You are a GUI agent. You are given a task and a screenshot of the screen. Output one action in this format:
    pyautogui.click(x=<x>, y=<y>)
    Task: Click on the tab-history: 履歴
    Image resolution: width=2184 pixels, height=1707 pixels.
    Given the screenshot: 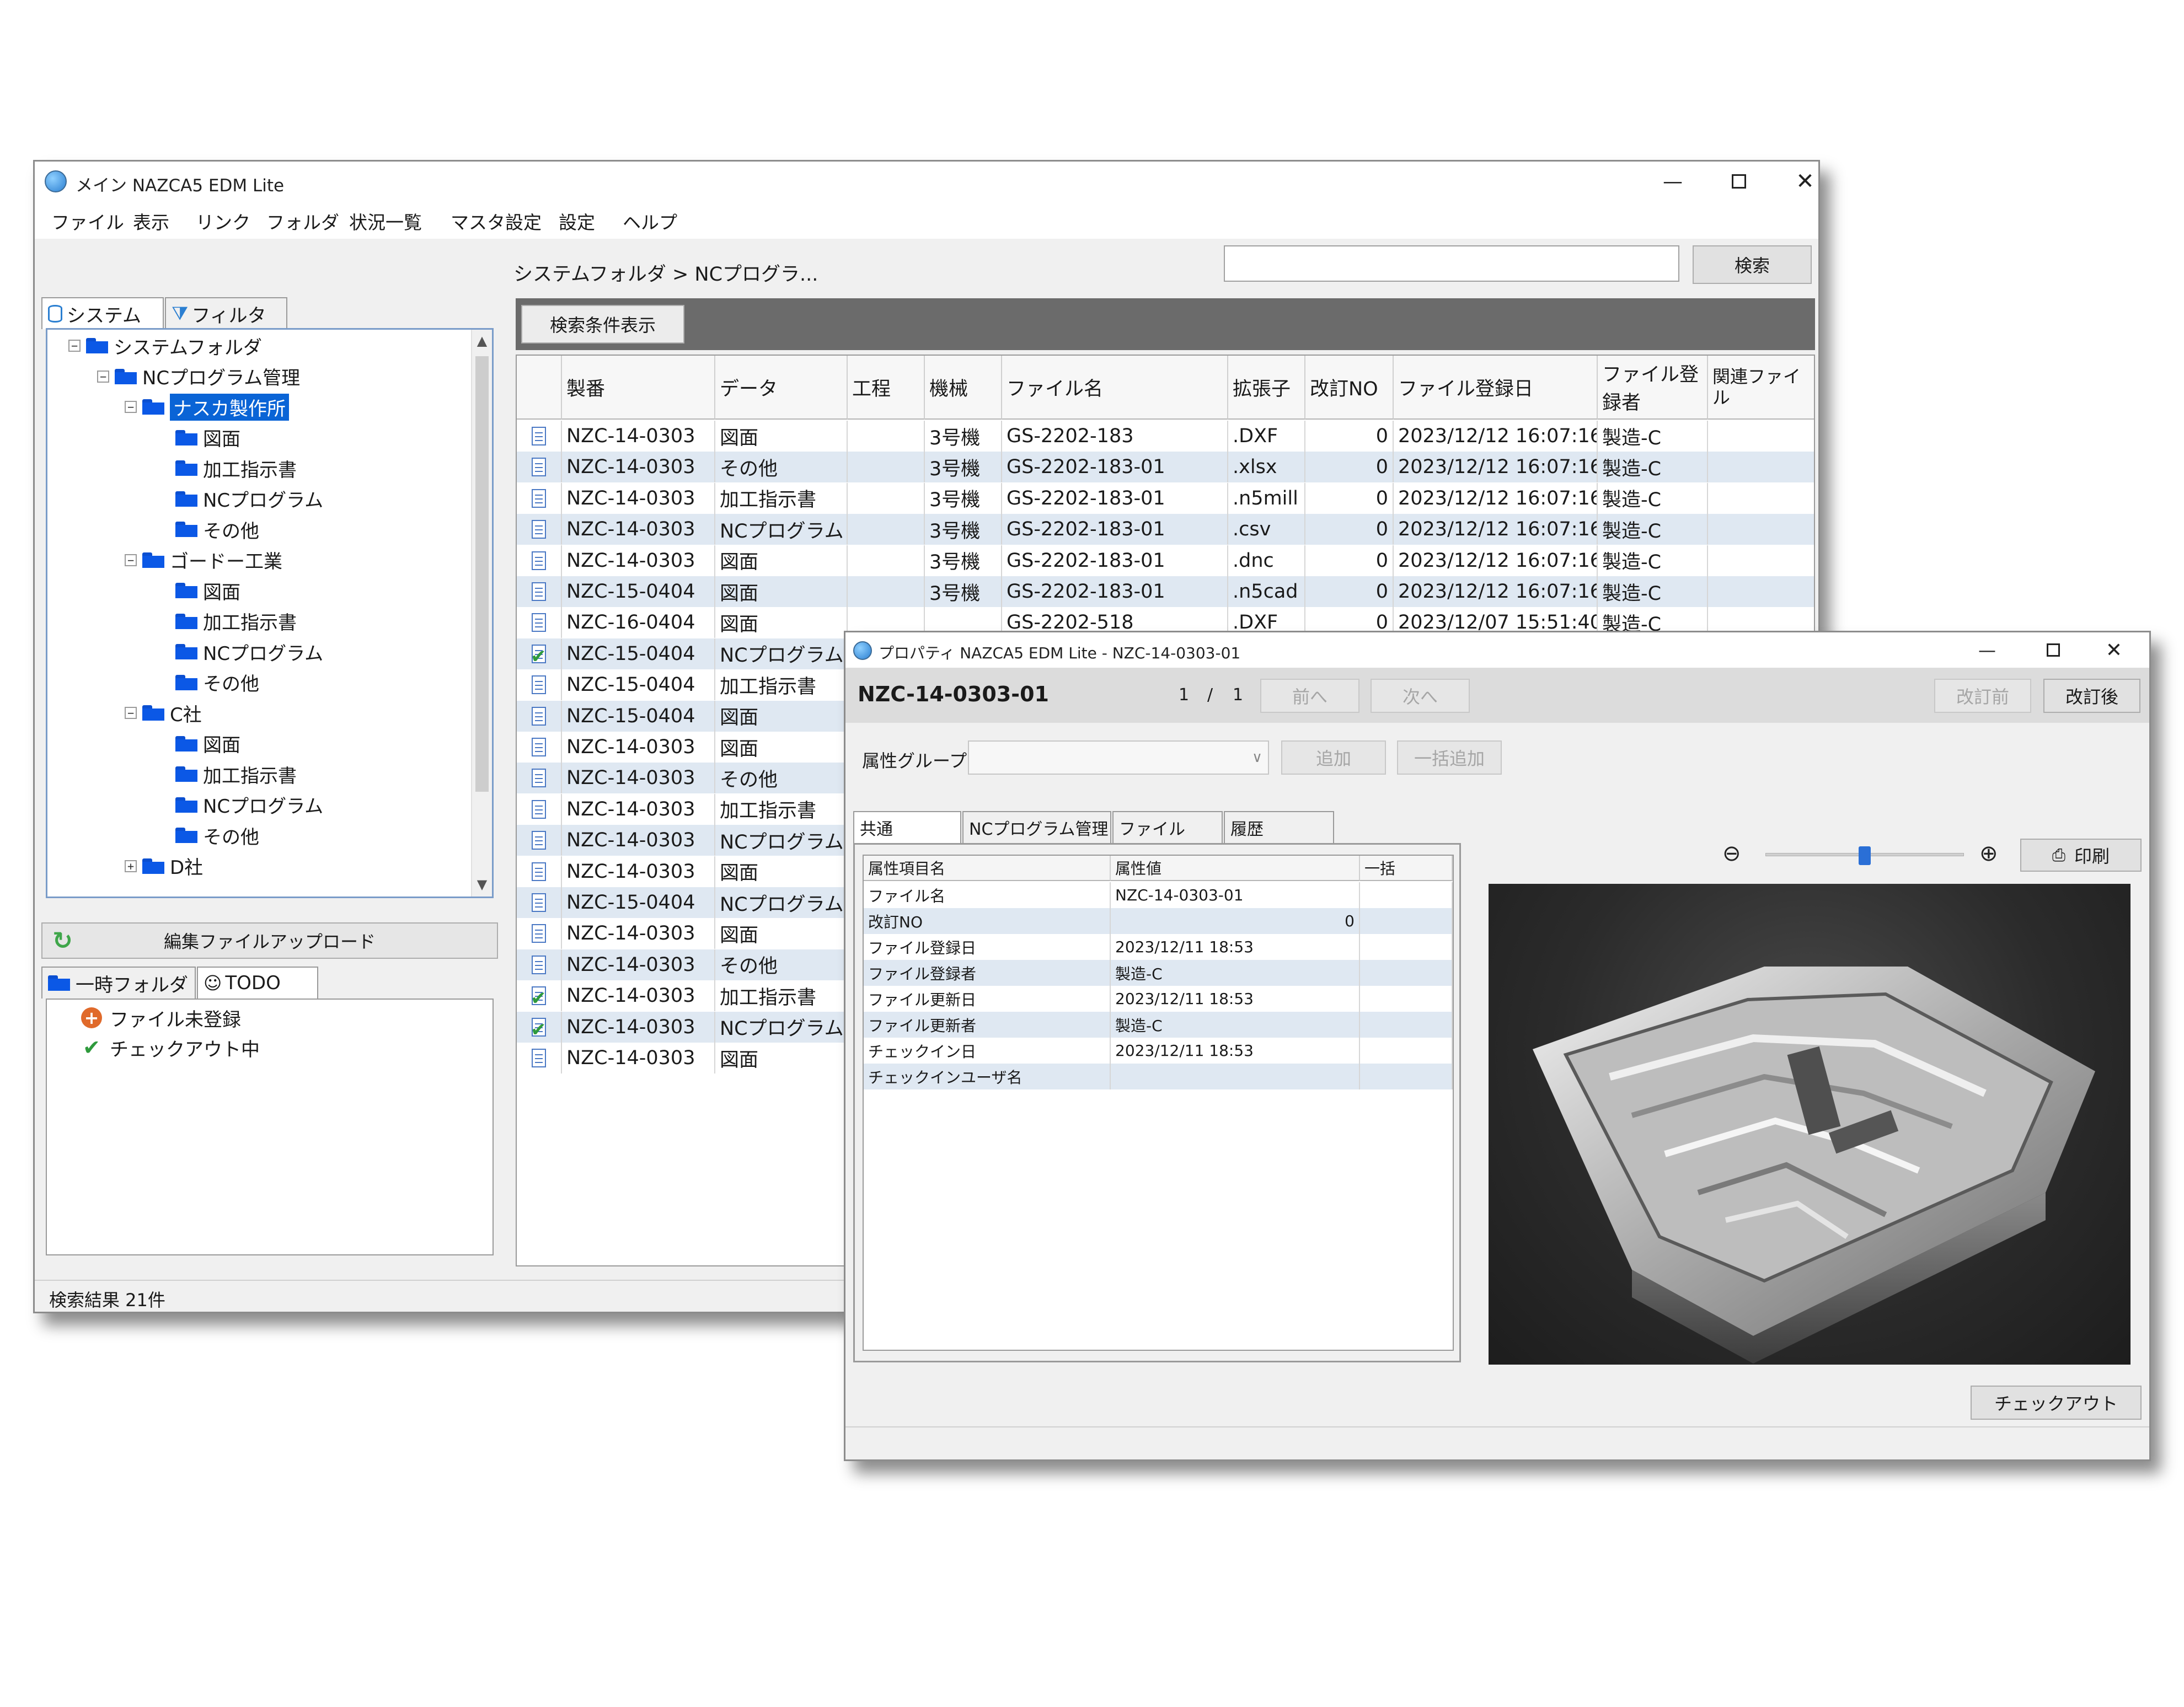 What is the action you would take?
    pyautogui.click(x=1279, y=827)
    